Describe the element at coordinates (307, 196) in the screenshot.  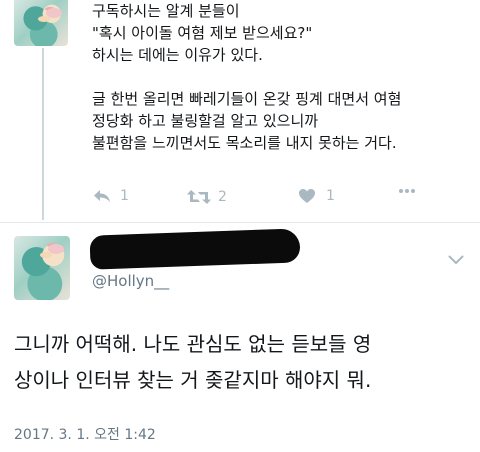
I see `heart-icon` at that location.